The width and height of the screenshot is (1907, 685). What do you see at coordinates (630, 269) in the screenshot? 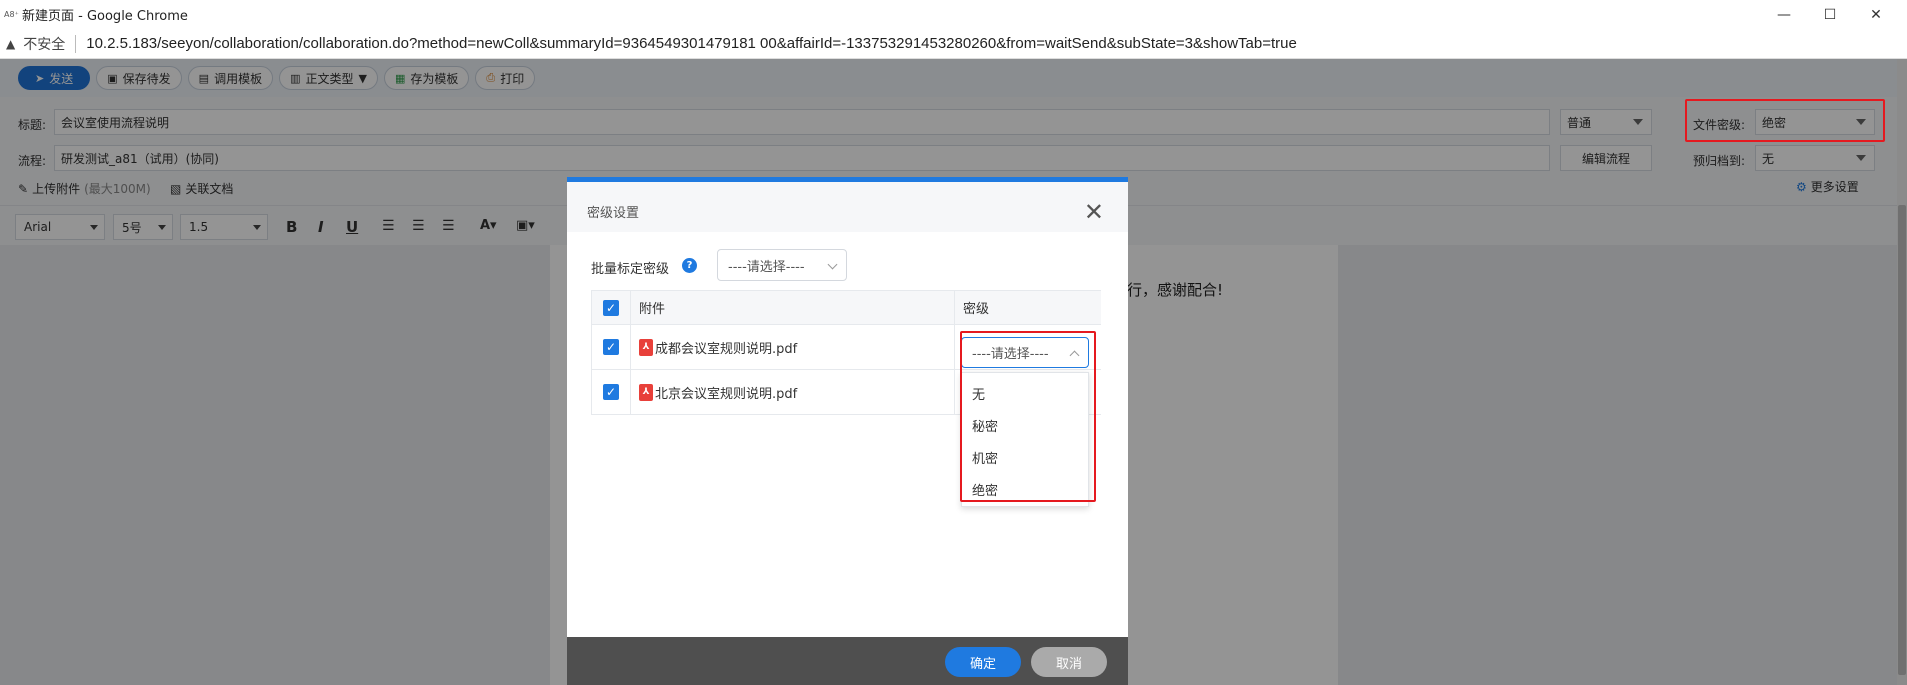
I see `batch-level-label: 批量标定密级` at bounding box center [630, 269].